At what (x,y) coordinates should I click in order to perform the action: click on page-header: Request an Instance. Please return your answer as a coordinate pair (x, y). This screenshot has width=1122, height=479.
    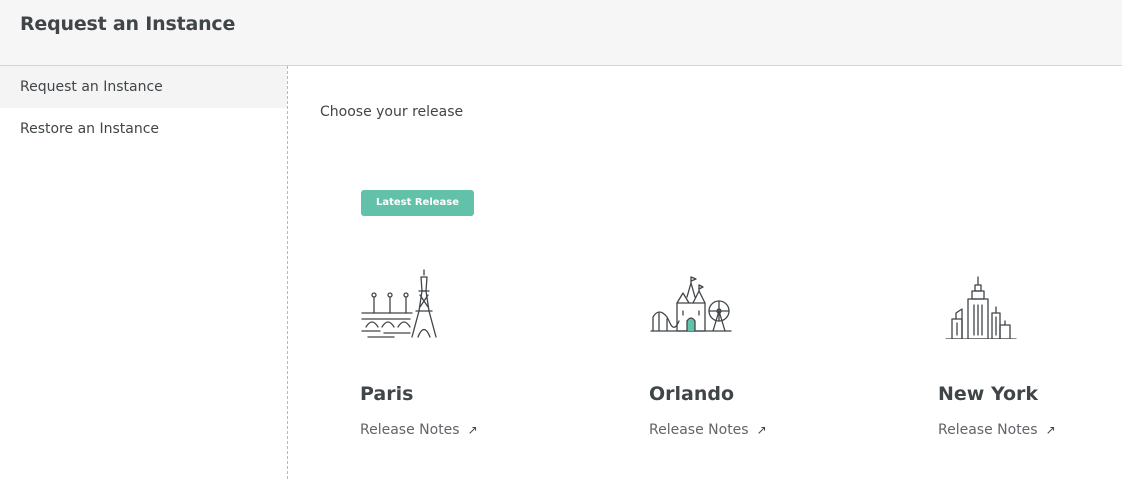
    Looking at the image, I should click on (561, 33).